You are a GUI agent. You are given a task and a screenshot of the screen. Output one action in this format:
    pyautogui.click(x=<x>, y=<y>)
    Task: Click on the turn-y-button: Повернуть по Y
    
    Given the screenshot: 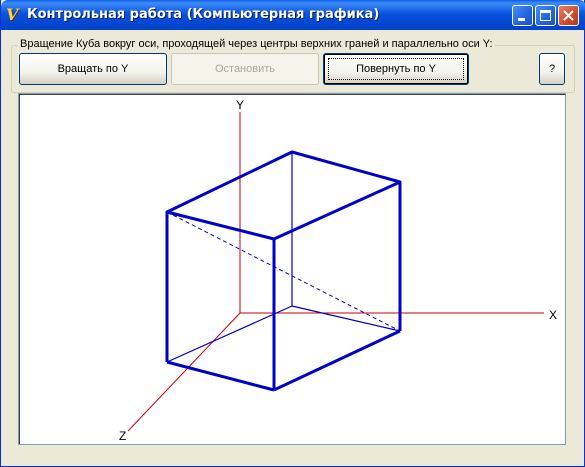 What is the action you would take?
    pyautogui.click(x=396, y=69)
    